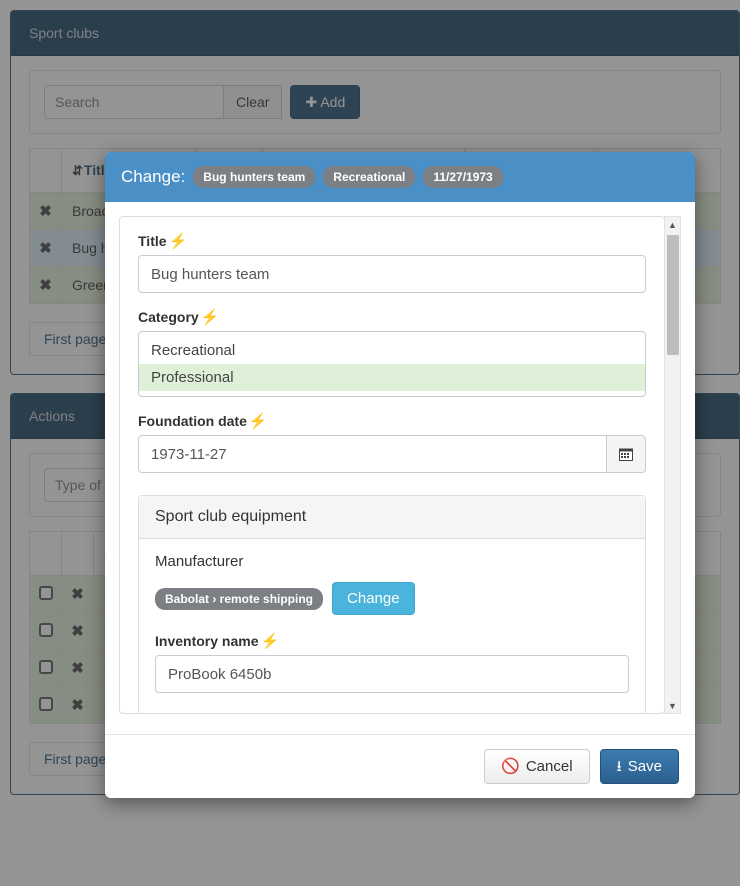 The width and height of the screenshot is (740, 886). What do you see at coordinates (392, 241) in the screenshot?
I see `title-label: Title ⚡` at bounding box center [392, 241].